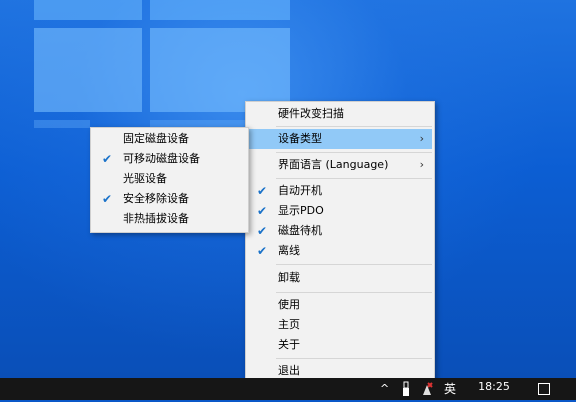 The width and height of the screenshot is (576, 402). Describe the element at coordinates (384, 389) in the screenshot. I see `tray-chevron-icon: ^` at that location.